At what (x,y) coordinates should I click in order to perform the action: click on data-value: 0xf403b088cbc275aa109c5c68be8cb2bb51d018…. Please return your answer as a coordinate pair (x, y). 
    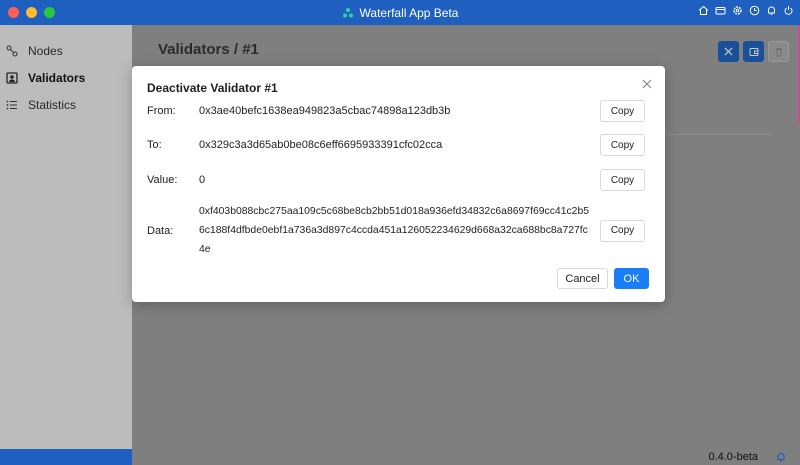
    Looking at the image, I should click on (394, 230).